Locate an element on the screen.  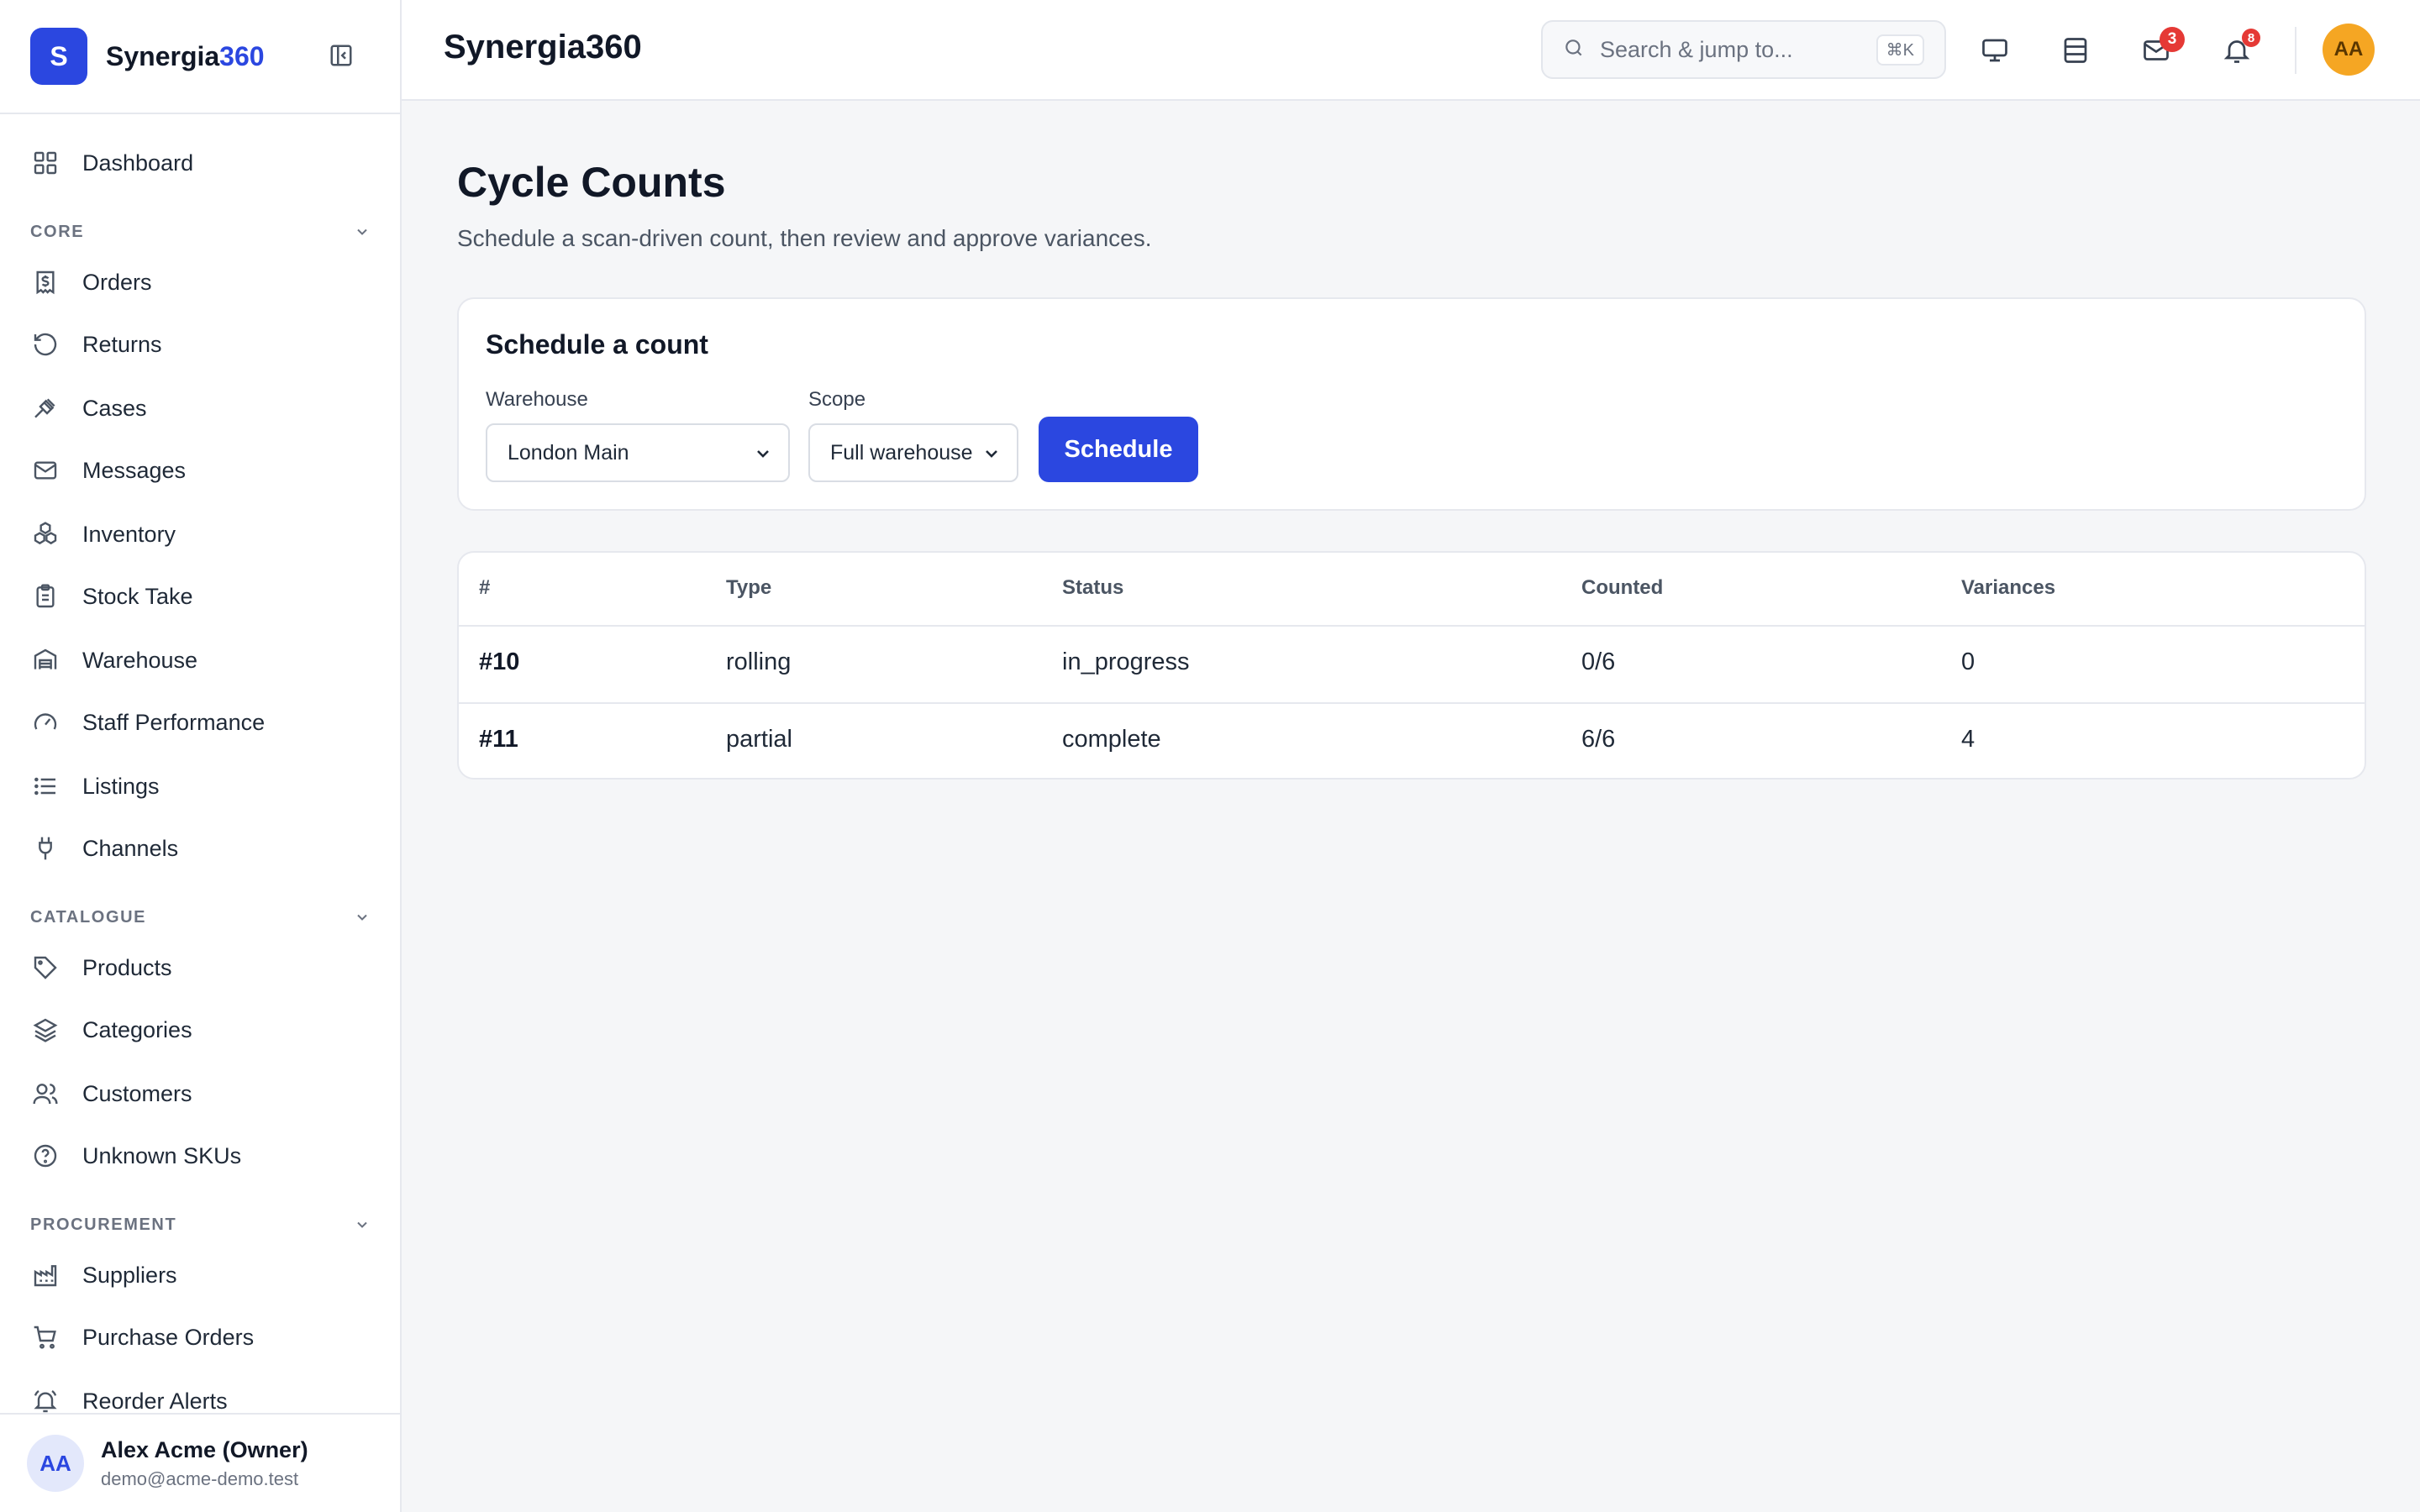
gavel-icon is located at coordinates (45, 408).